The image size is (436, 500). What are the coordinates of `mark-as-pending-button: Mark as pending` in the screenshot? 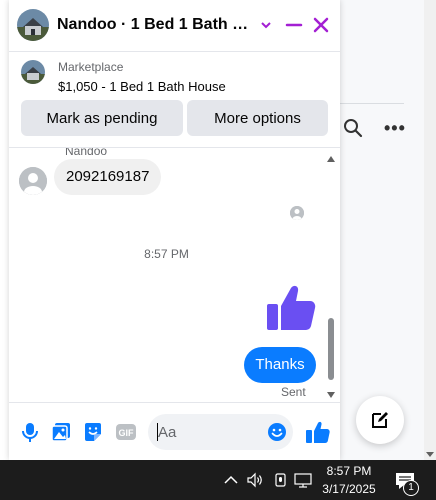 It's located at (102, 118).